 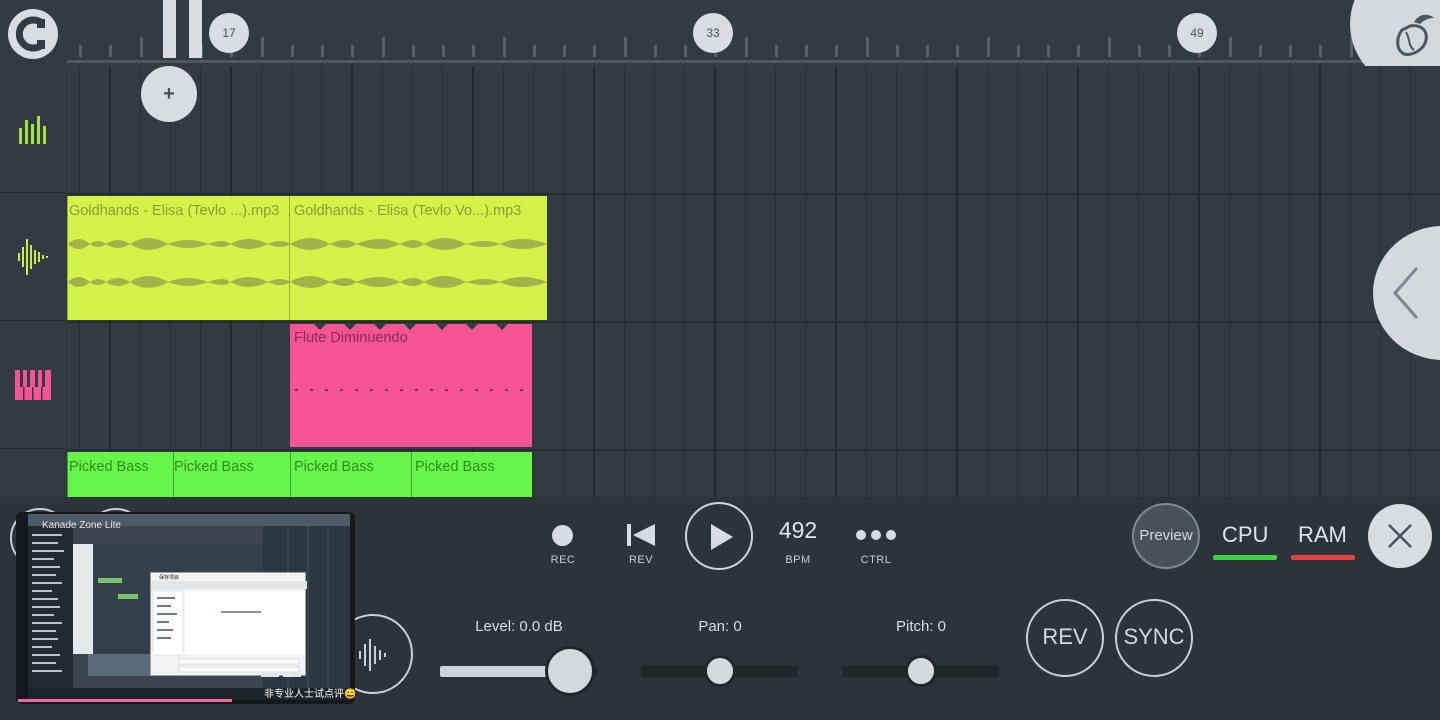 I want to click on video-progress, so click(x=125, y=700).